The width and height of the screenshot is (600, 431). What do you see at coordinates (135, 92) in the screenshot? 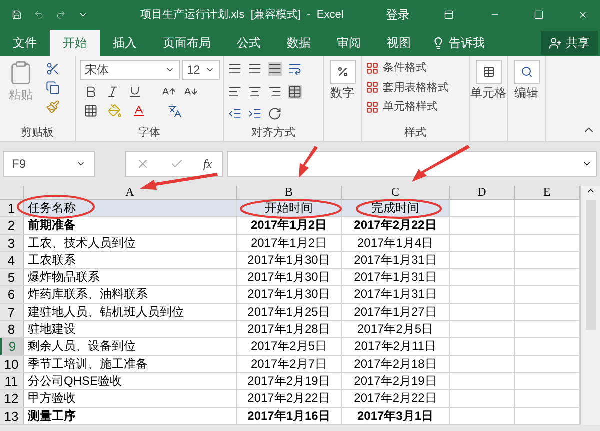
I see `underline-icon` at bounding box center [135, 92].